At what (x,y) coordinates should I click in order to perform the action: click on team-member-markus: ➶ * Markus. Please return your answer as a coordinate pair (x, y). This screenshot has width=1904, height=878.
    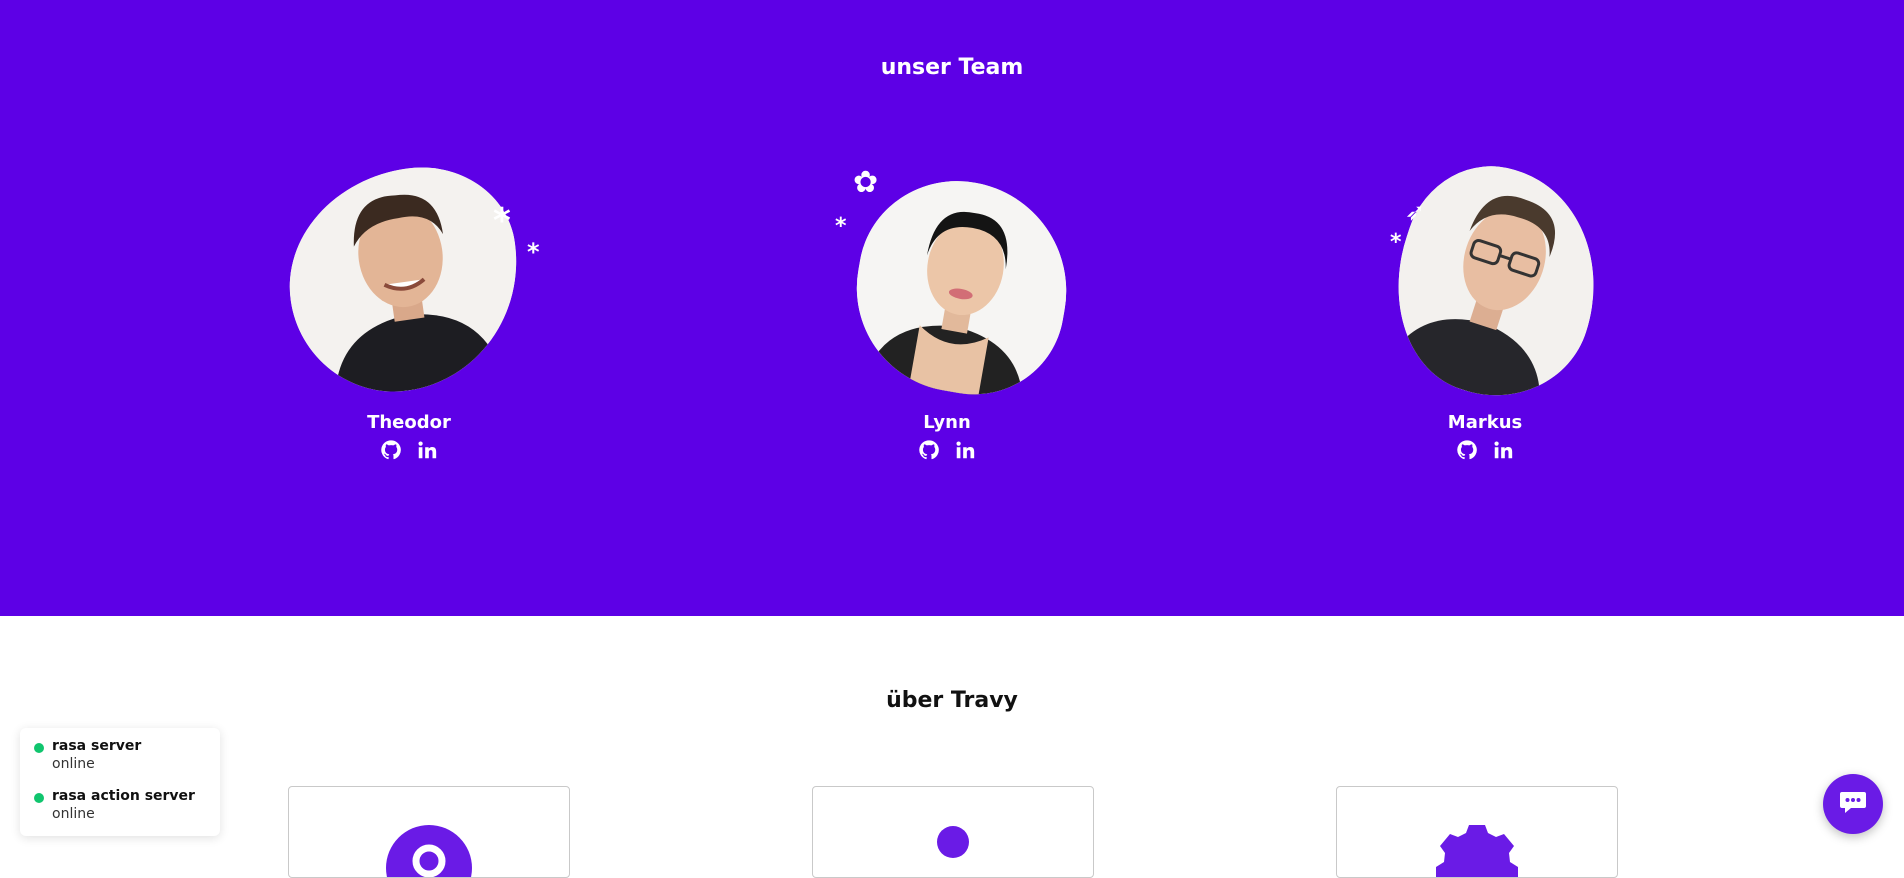
    Looking at the image, I should click on (1485, 302).